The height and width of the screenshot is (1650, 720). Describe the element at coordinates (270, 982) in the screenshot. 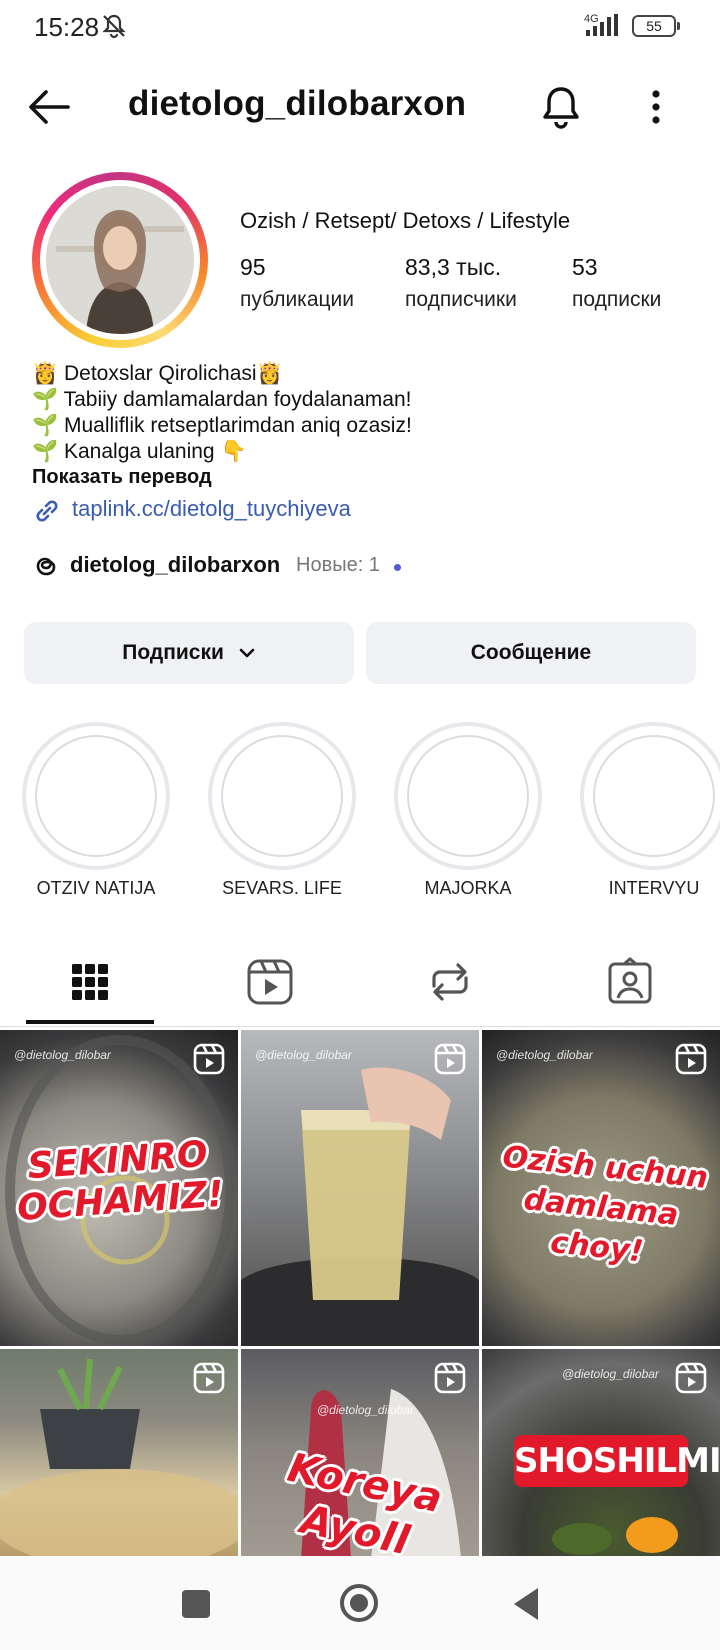

I see `reels-icon` at that location.